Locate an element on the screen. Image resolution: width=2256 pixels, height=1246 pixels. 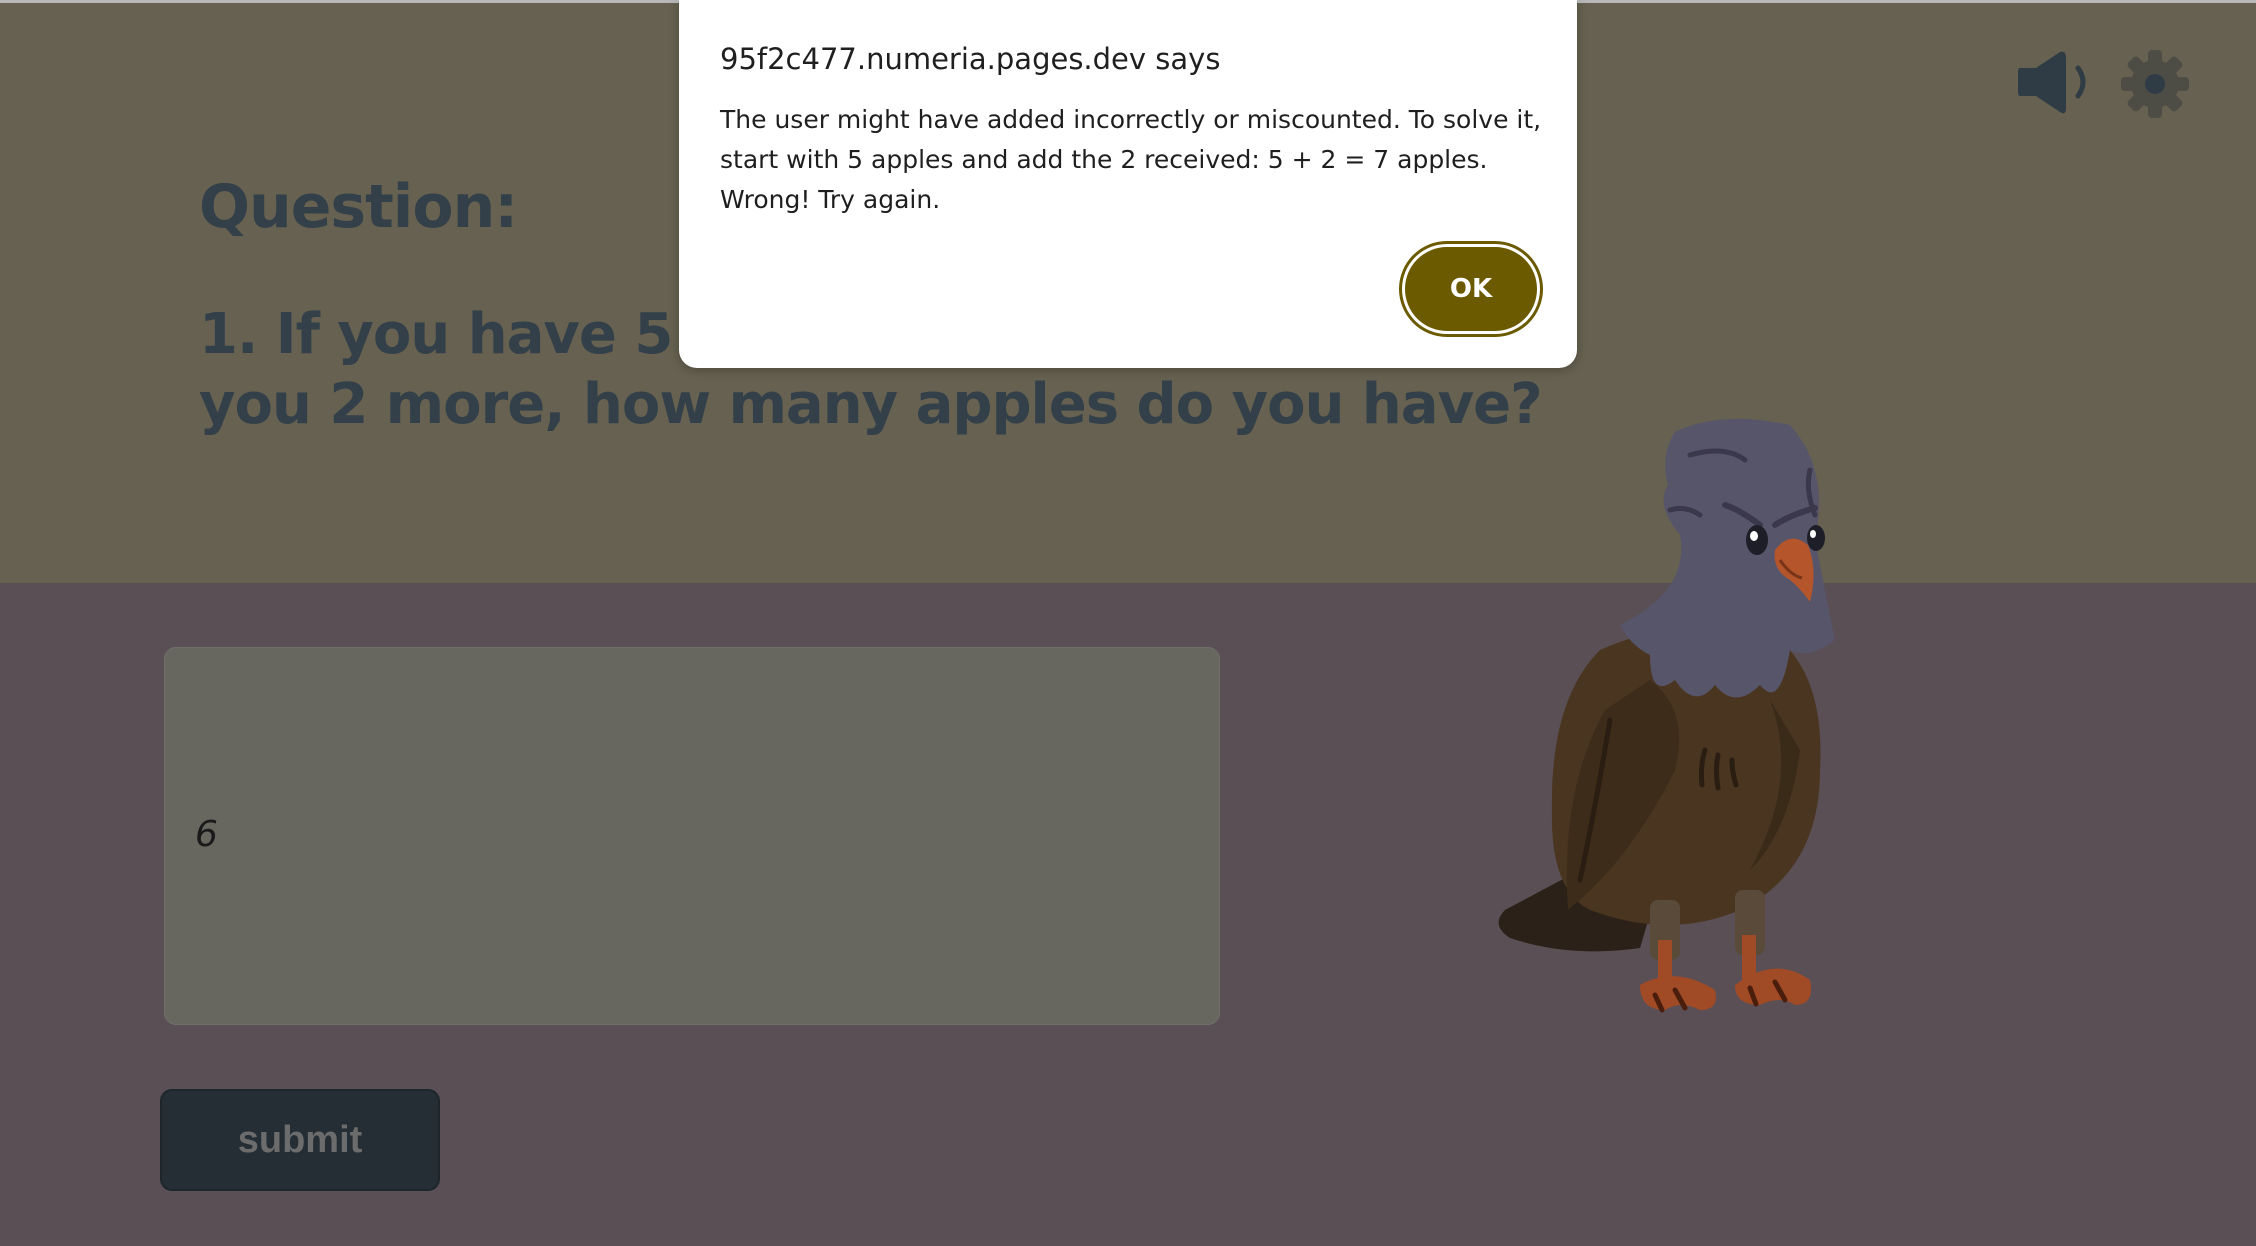
answer-input is located at coordinates (690, 834).